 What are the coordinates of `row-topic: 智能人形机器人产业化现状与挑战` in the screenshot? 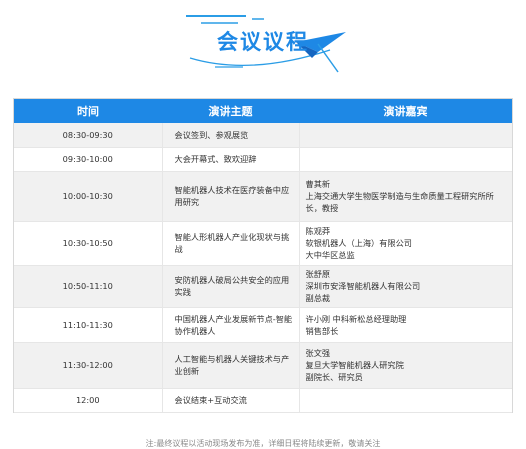 It's located at (231, 243).